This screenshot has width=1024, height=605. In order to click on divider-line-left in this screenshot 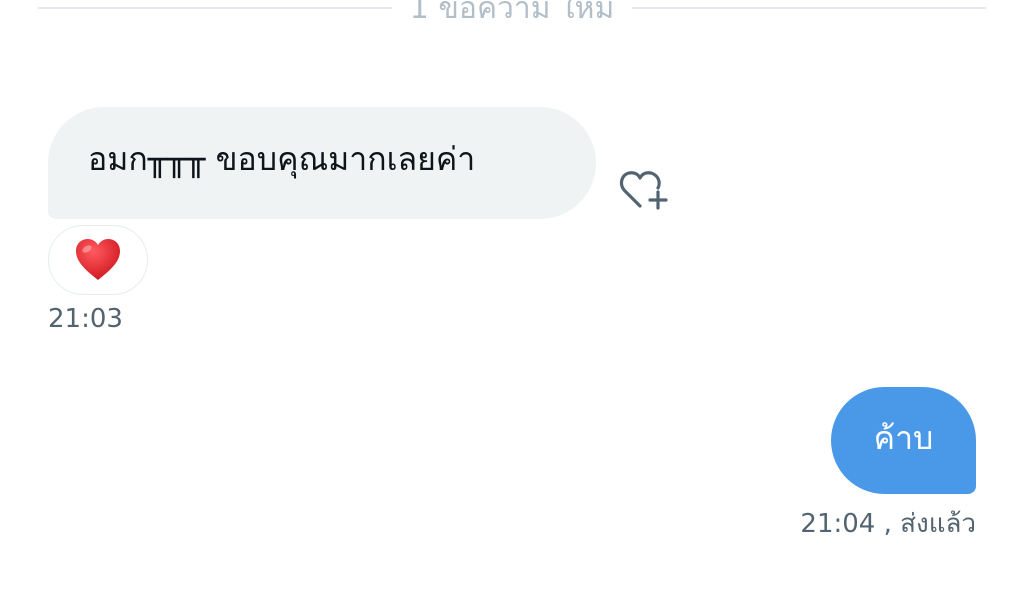, I will do `click(215, 8)`.